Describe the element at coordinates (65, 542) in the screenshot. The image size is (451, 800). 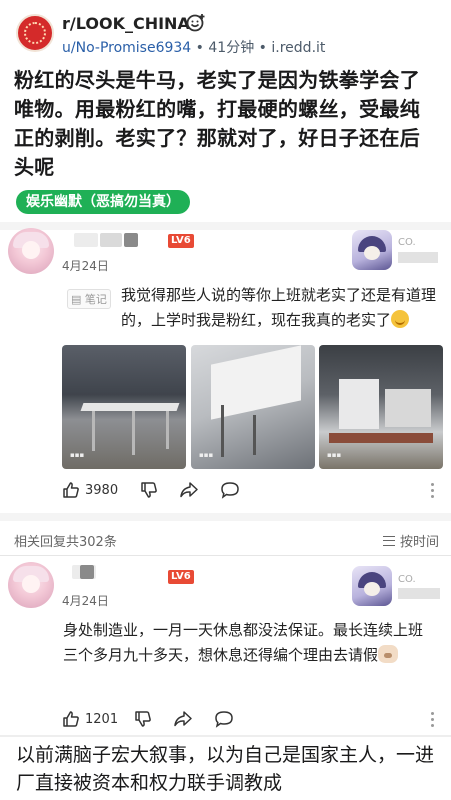
I see `replies-count: 相关回复共302条` at that location.